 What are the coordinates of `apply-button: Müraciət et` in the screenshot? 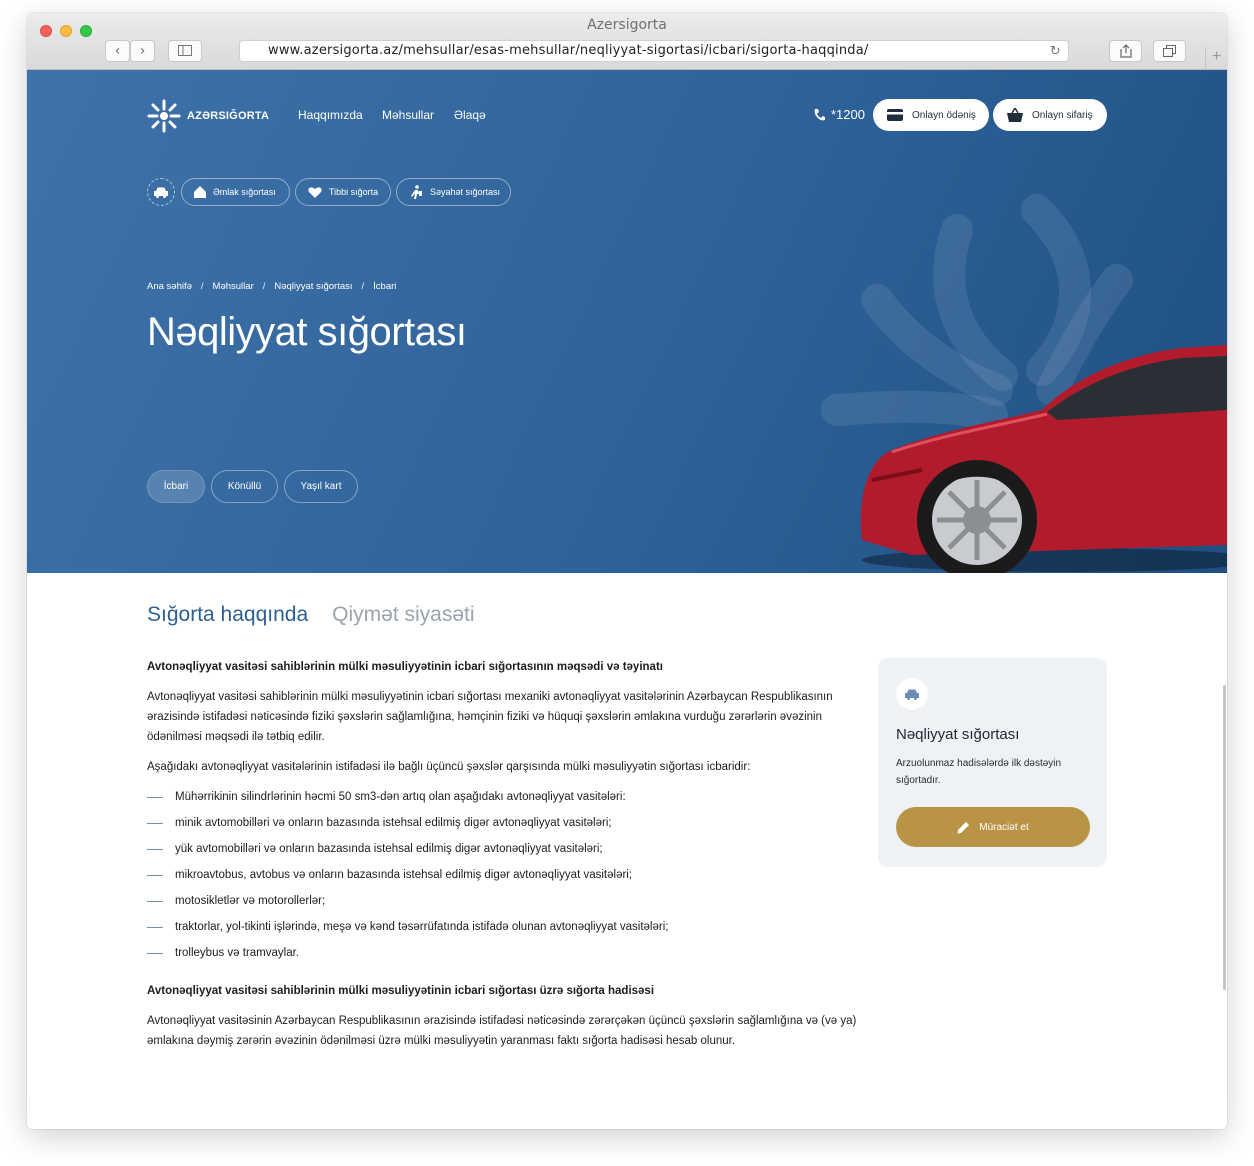 It's located at (993, 827).